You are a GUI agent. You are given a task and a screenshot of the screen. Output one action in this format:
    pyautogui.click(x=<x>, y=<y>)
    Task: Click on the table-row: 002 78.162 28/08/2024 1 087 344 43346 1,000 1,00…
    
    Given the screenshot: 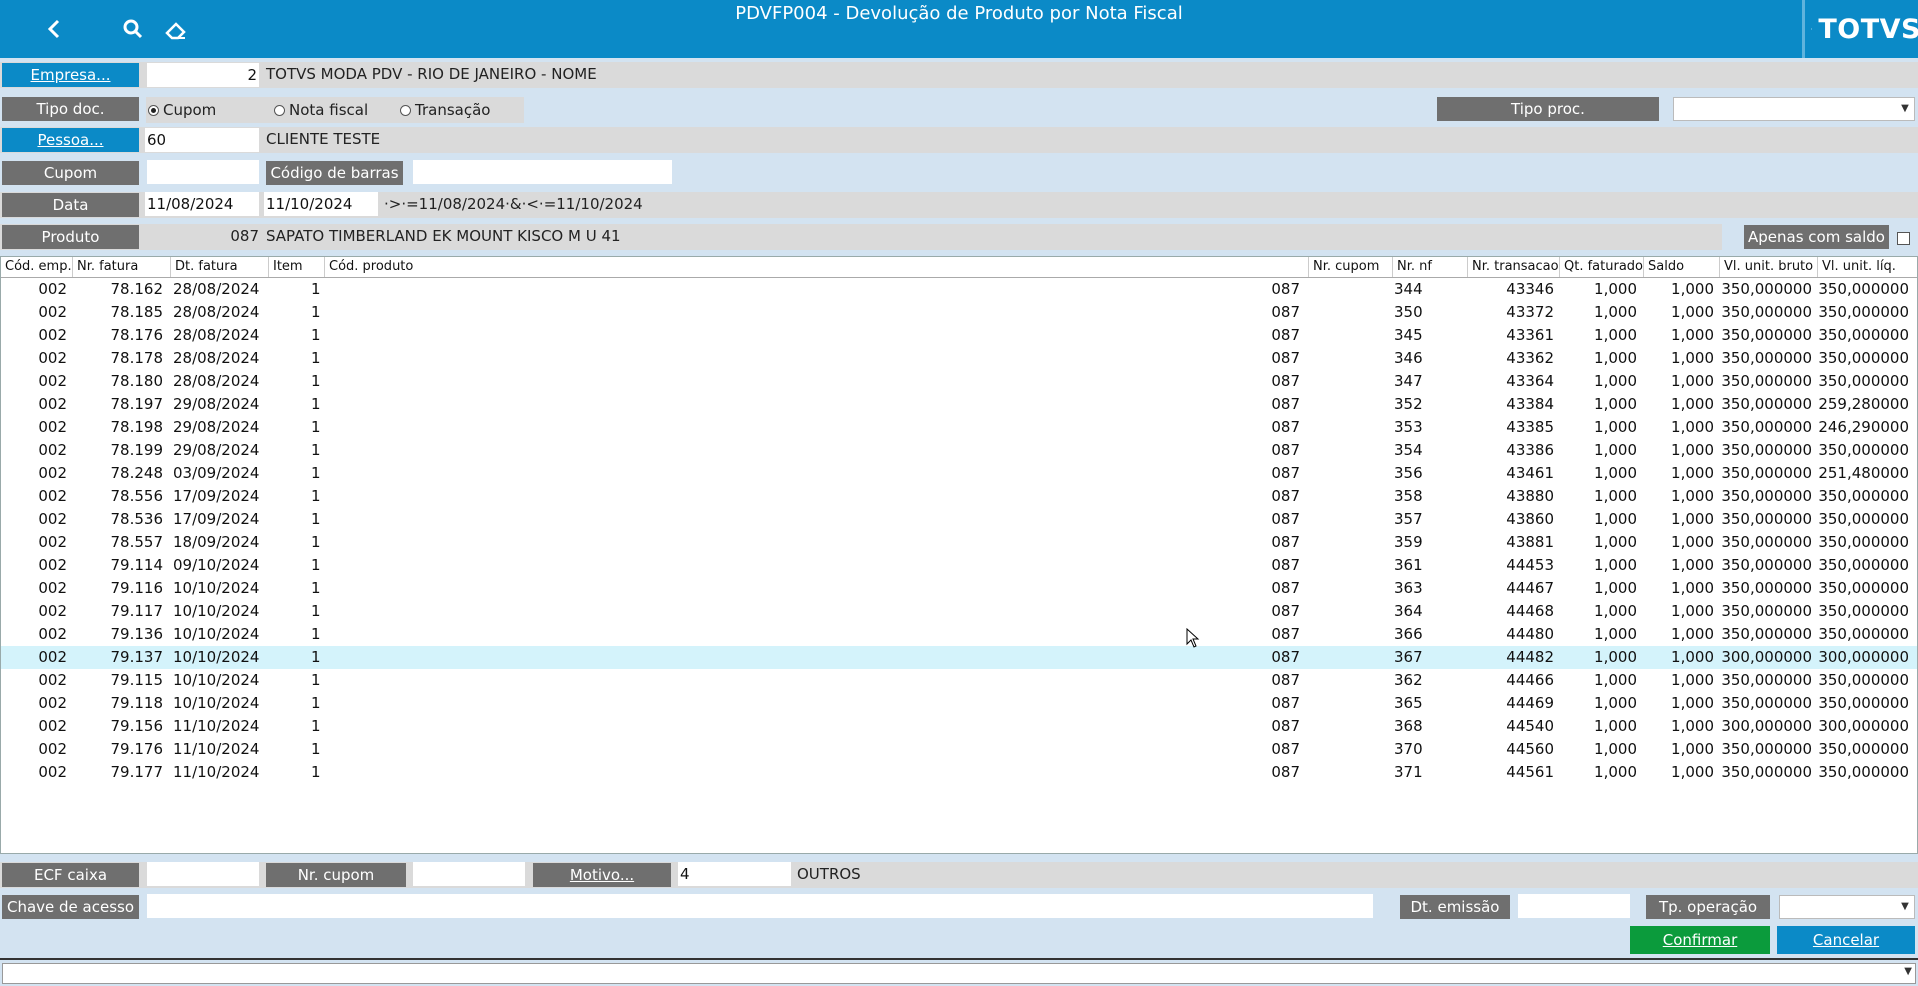 What is the action you would take?
    pyautogui.click(x=959, y=289)
    